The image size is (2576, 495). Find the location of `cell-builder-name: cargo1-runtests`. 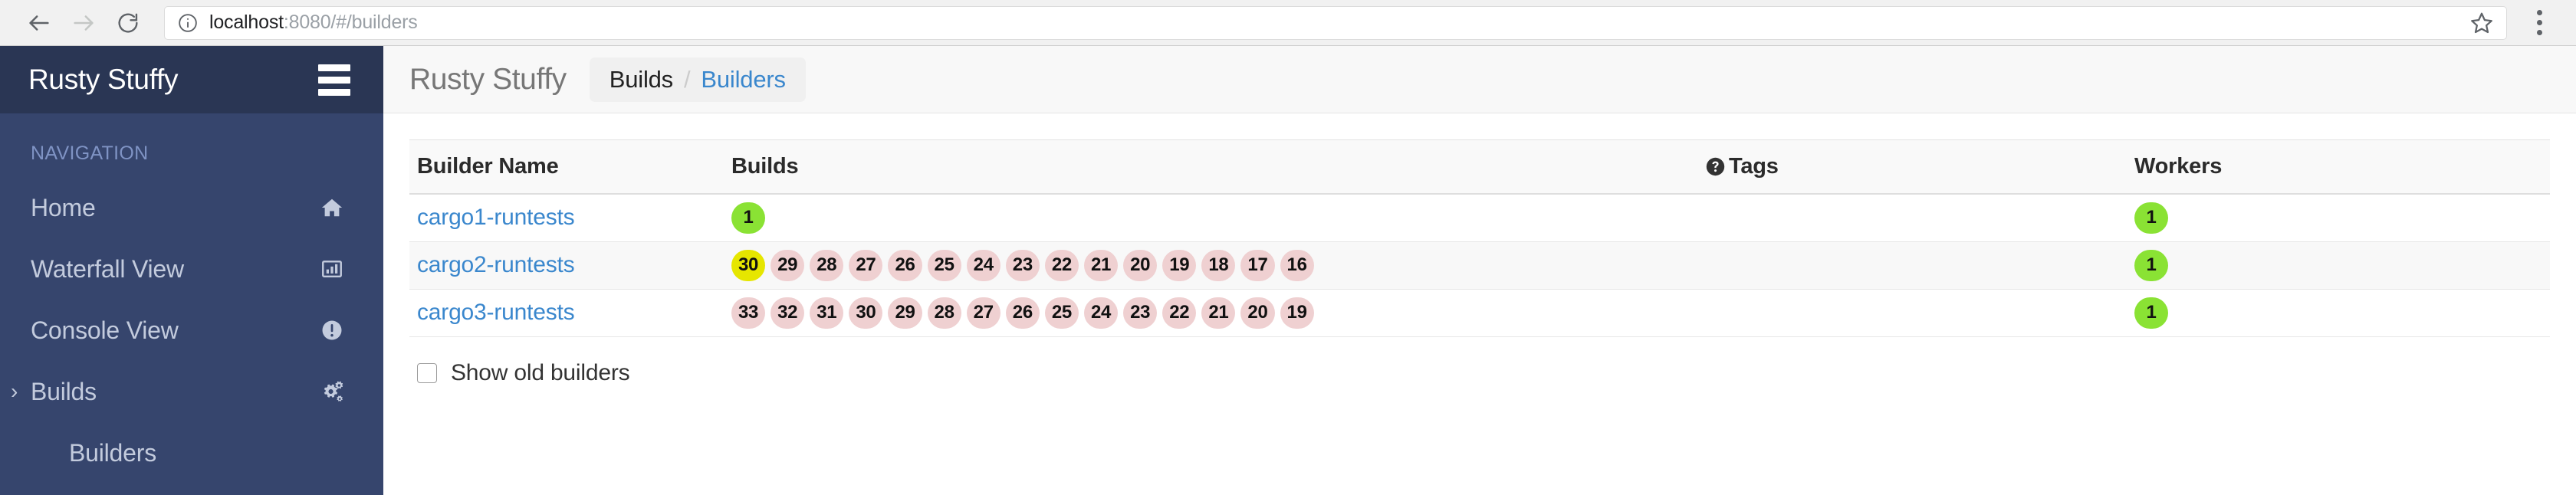

cell-builder-name: cargo1-runtests is located at coordinates (566, 218).